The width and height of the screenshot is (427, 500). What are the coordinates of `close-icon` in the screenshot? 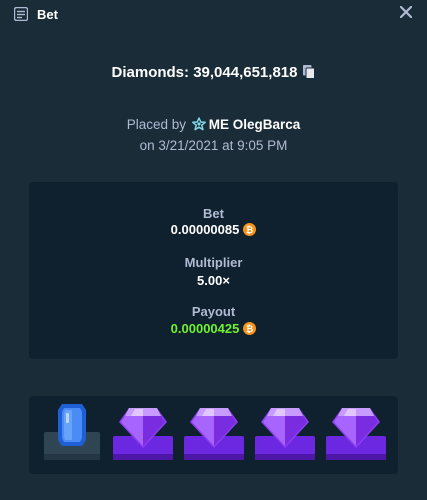 It's located at (406, 12).